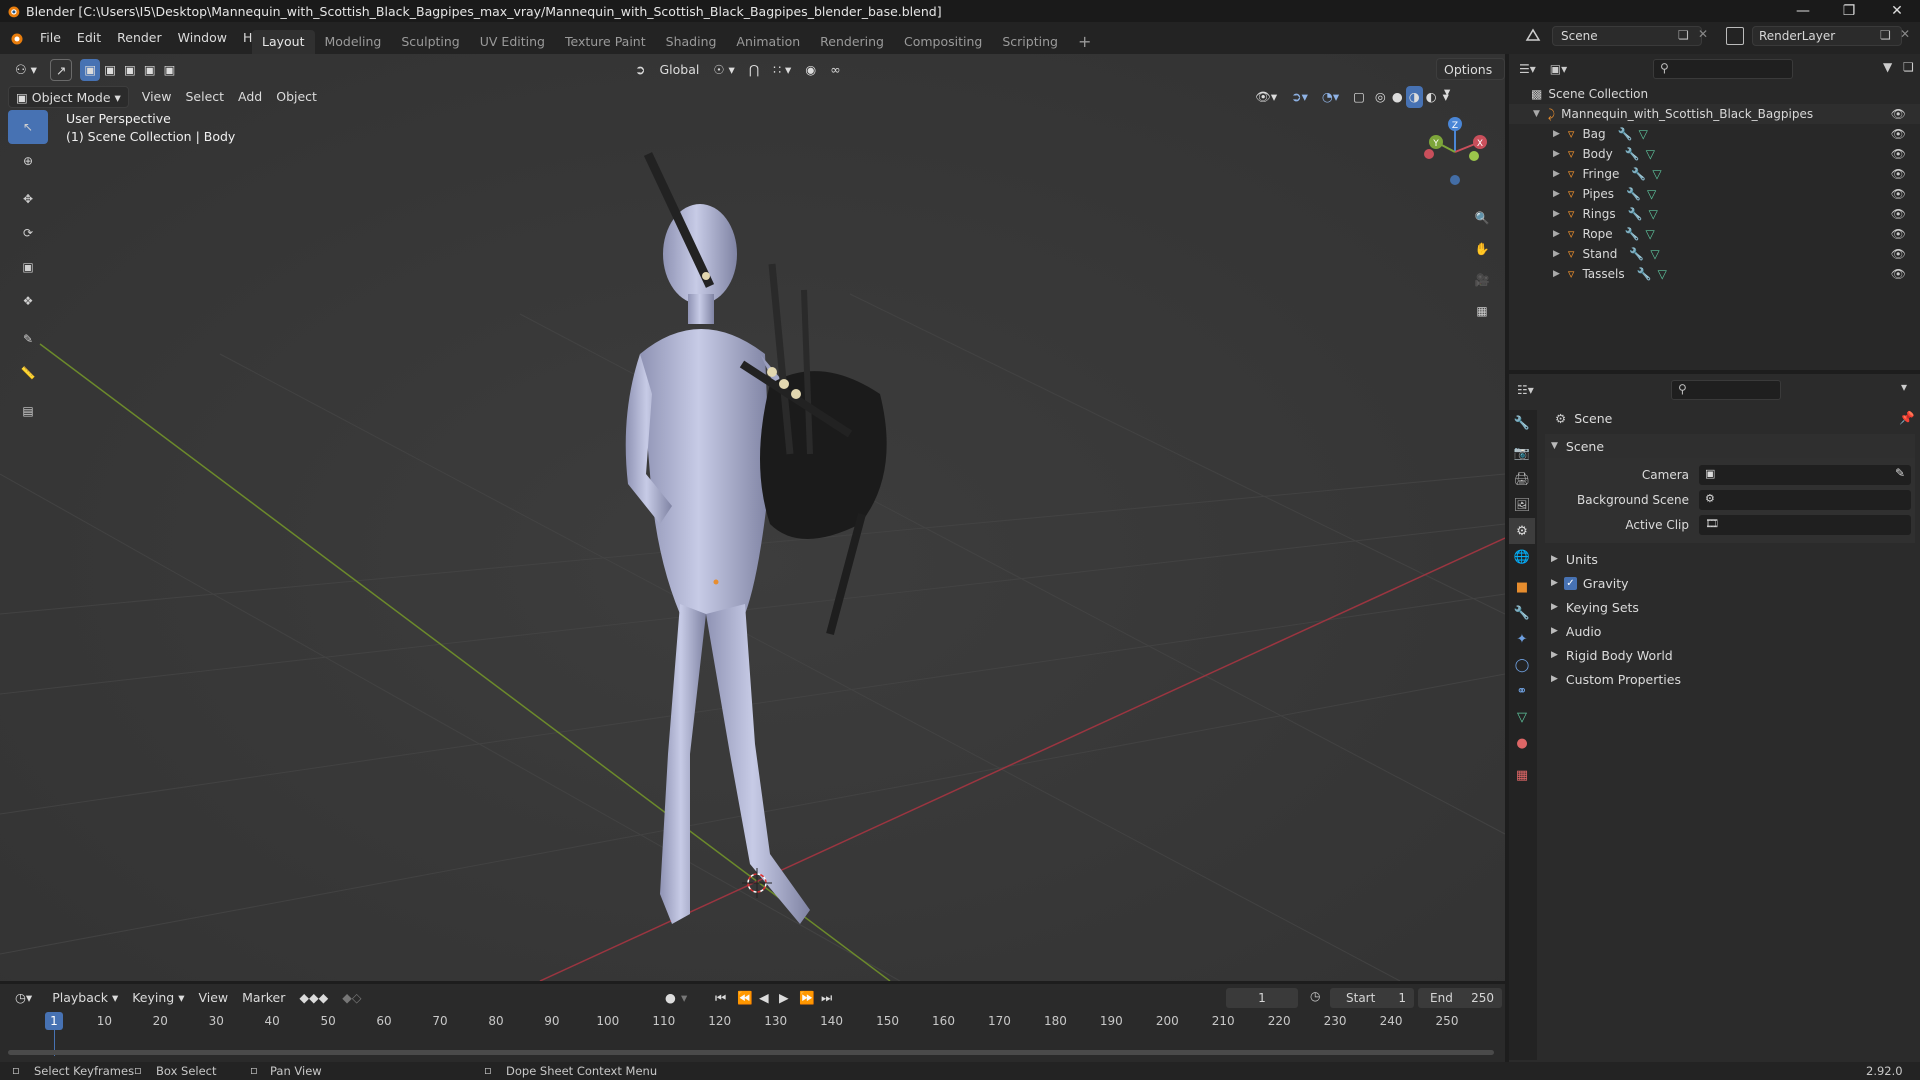  Describe the element at coordinates (16, 38) in the screenshot. I see `blender-menu-icon` at that location.